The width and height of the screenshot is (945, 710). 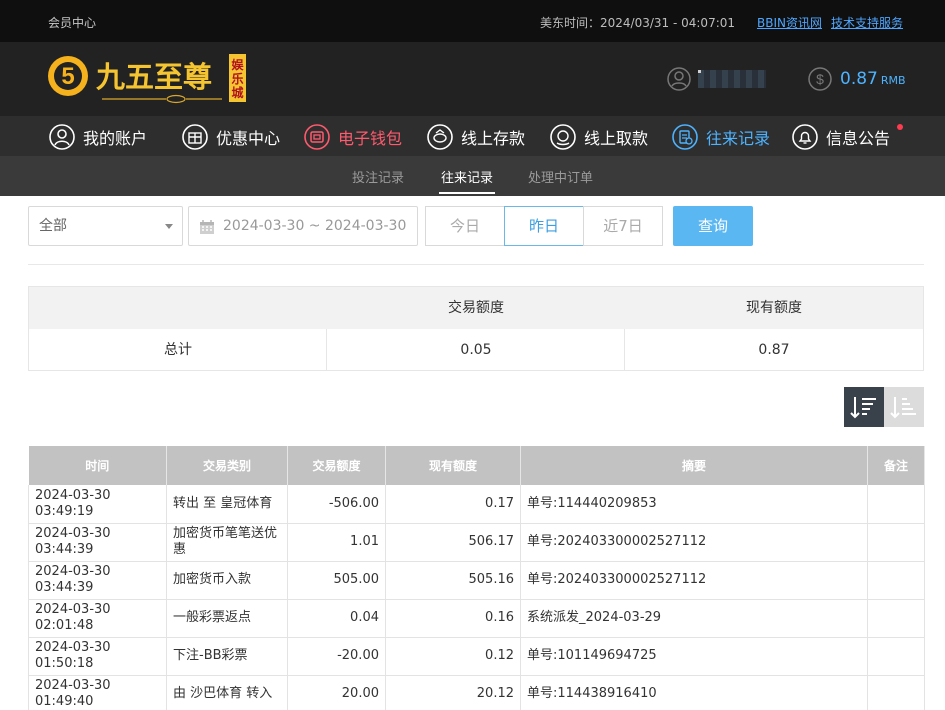 I want to click on svg-text: 5, so click(x=67, y=76).